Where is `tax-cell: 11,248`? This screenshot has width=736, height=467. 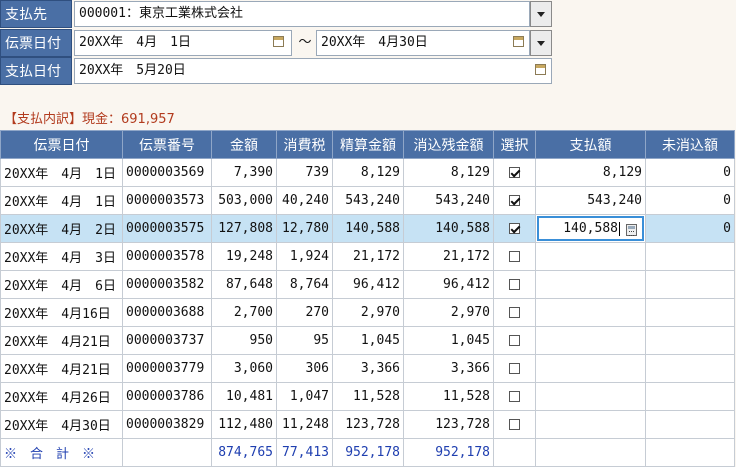 tax-cell: 11,248 is located at coordinates (304, 424).